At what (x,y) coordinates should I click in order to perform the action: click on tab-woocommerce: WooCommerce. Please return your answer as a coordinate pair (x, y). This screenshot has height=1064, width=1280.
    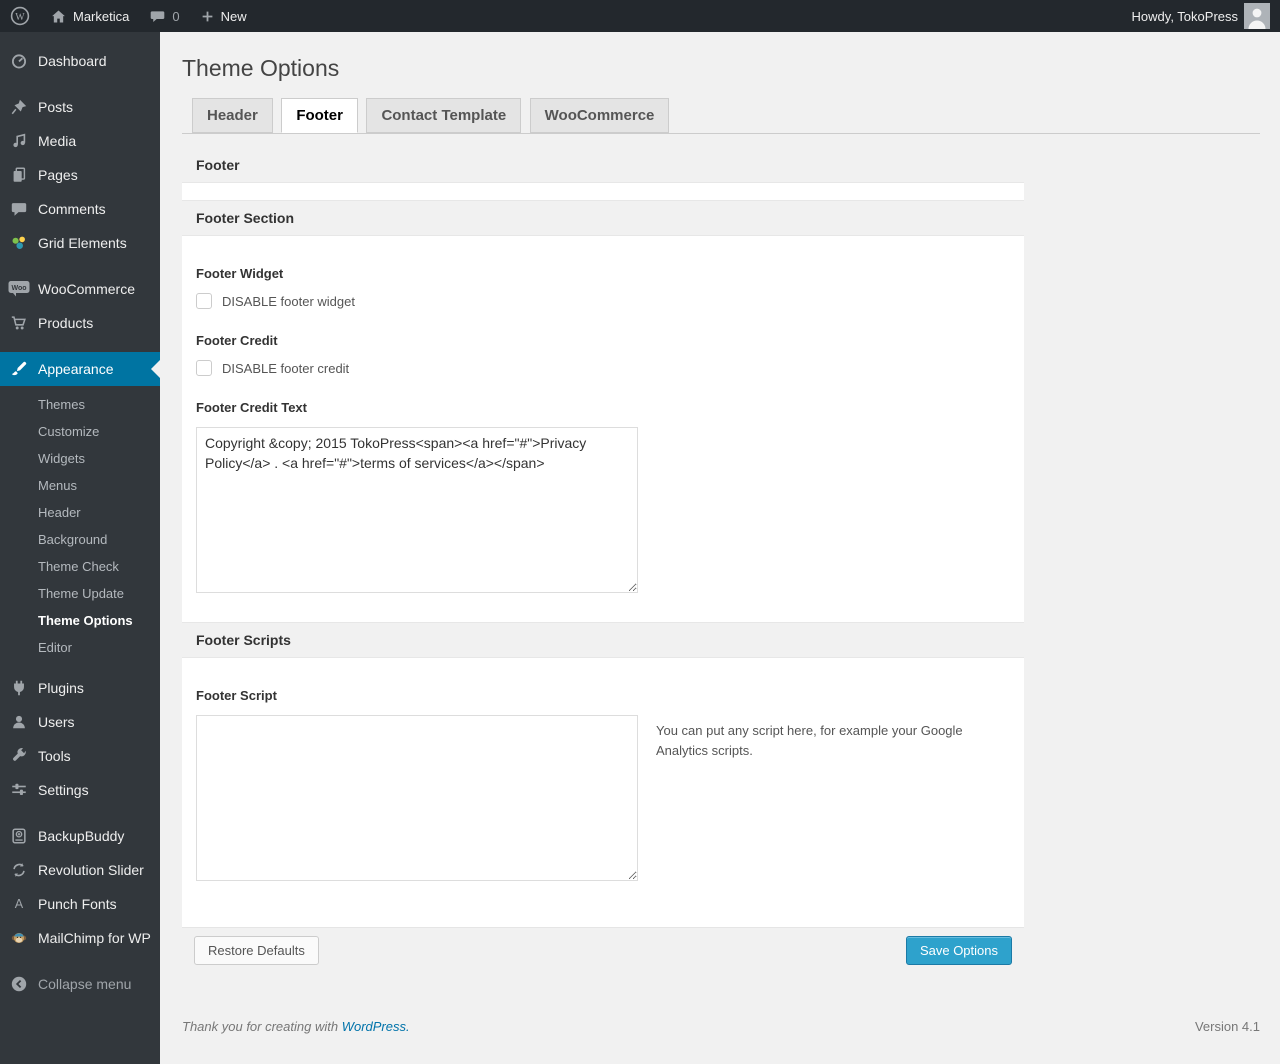
    Looking at the image, I should click on (599, 115).